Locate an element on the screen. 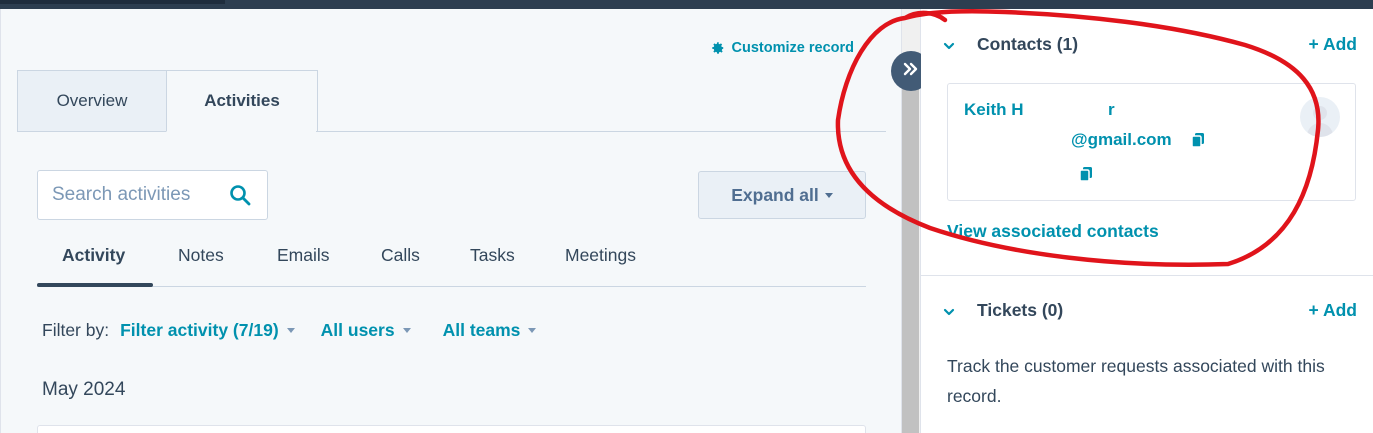 The image size is (1373, 433). search-input is located at coordinates (137, 195).